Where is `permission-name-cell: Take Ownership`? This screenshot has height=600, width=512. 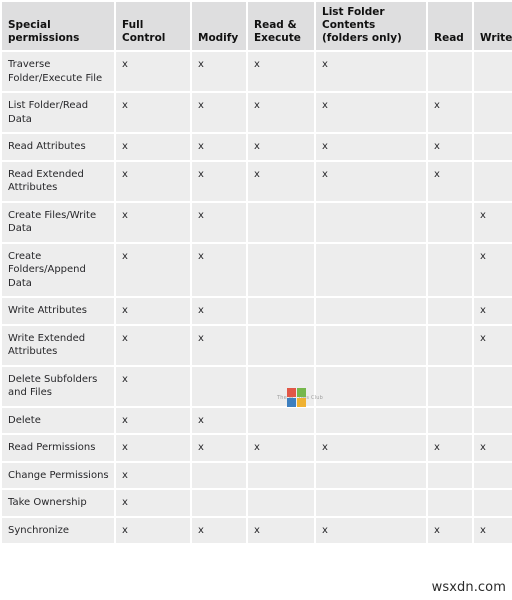
permission-name-cell: Take Ownership is located at coordinates (58, 503).